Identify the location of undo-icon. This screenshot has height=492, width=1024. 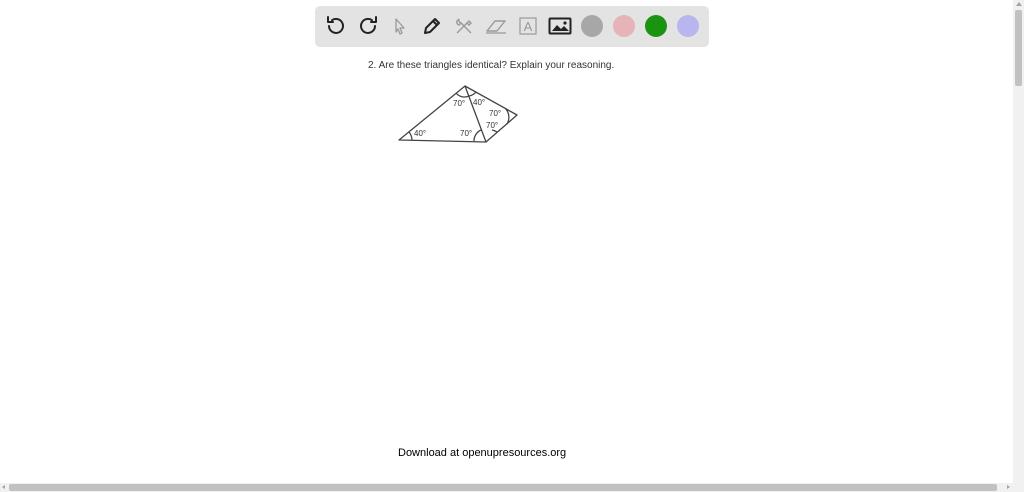
(335, 25).